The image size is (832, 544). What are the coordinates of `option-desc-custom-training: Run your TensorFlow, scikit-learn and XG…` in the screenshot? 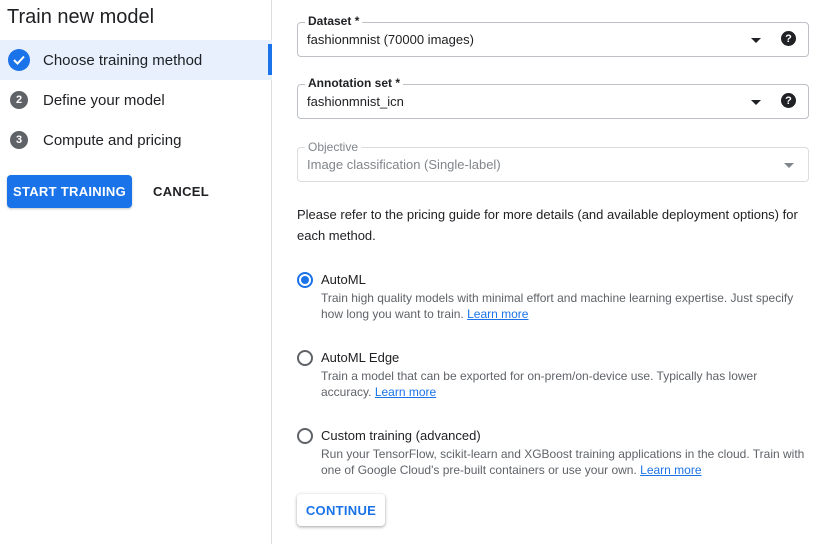 It's located at (563, 462).